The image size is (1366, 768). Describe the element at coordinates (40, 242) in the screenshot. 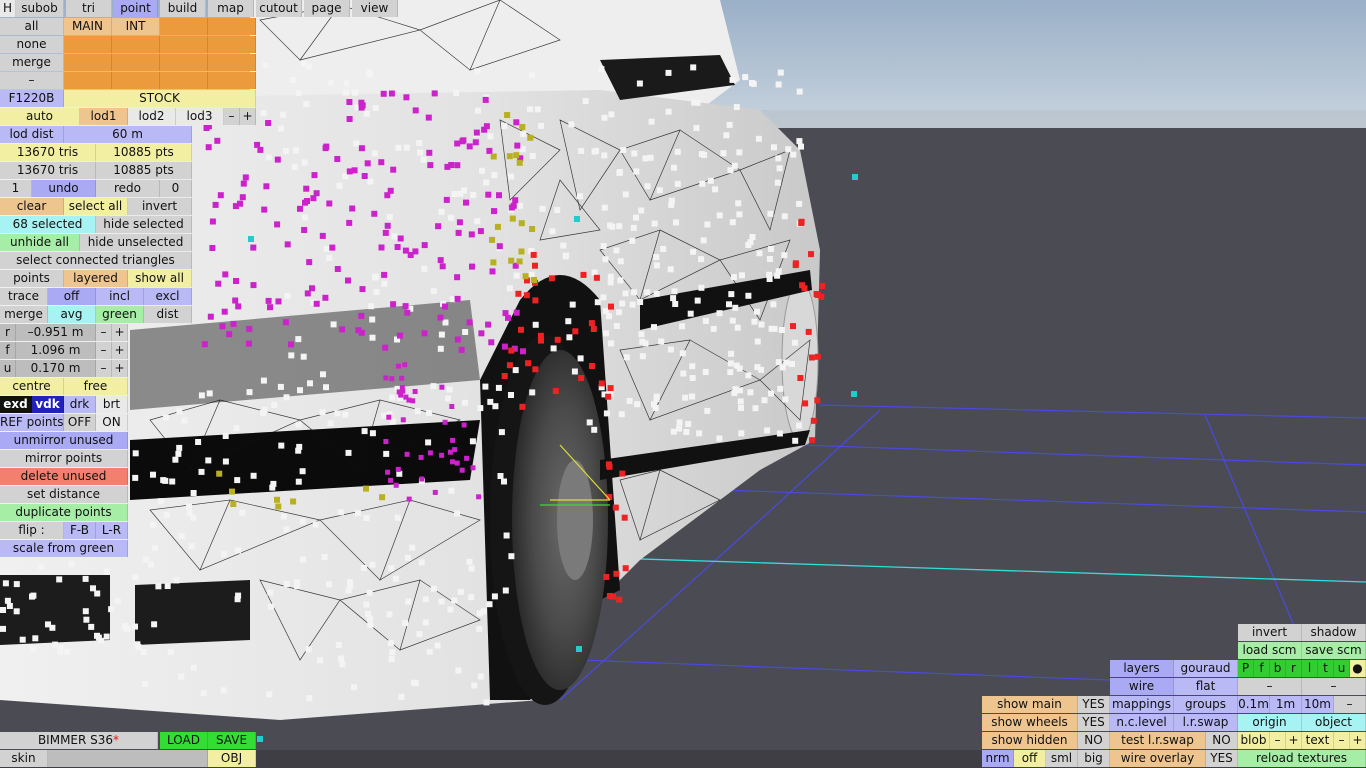

I see `unhide-all-button: unhide all` at that location.